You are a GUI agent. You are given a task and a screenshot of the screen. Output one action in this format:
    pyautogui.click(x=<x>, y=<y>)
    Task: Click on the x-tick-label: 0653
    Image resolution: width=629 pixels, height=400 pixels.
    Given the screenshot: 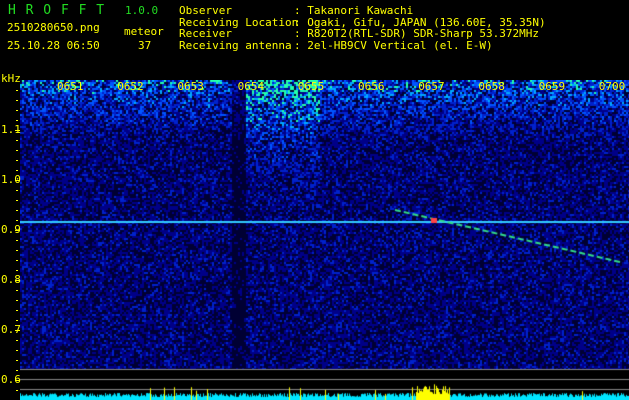 What is the action you would take?
    pyautogui.click(x=190, y=86)
    